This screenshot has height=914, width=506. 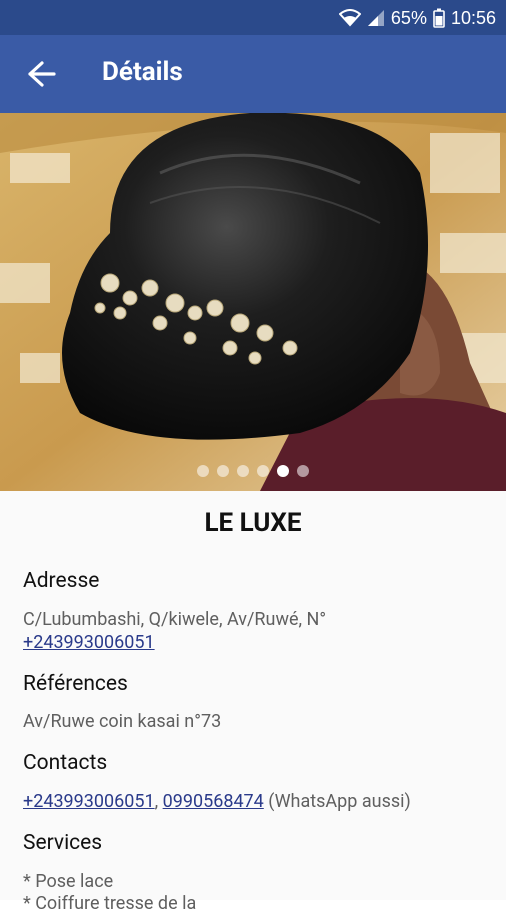 What do you see at coordinates (68, 881) in the screenshot?
I see `service-item: * Pose lace` at bounding box center [68, 881].